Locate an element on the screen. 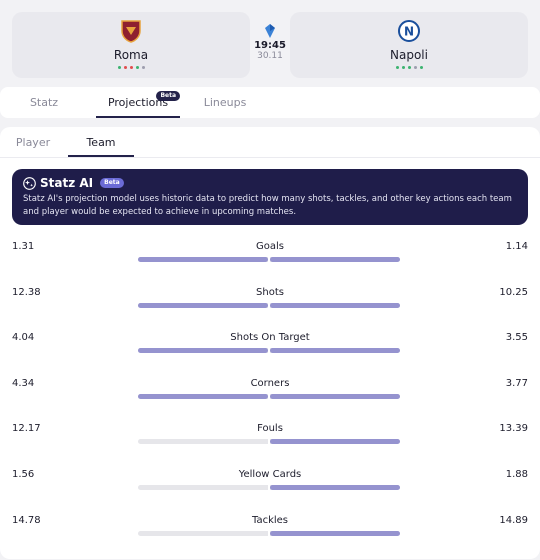 The width and height of the screenshot is (540, 560). subtab-team: Team is located at coordinates (101, 142).